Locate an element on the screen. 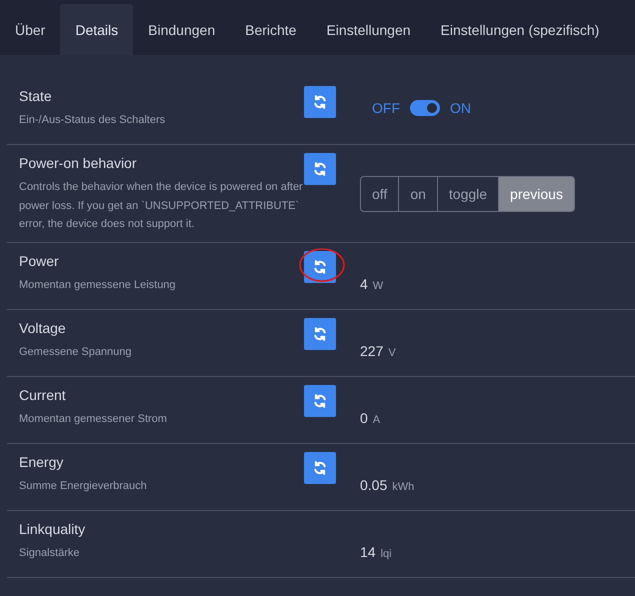 The image size is (635, 596). toggle-switch is located at coordinates (425, 108).